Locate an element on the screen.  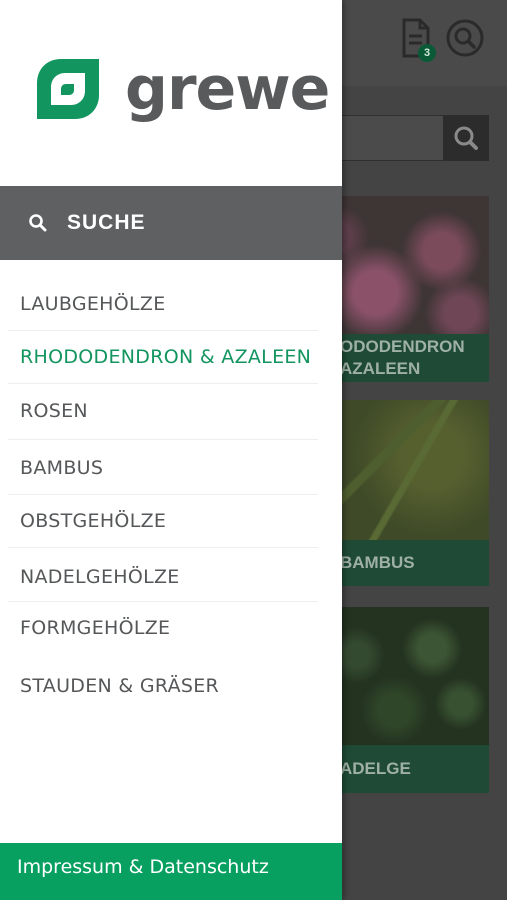
menu-item-laubgehoelze: LAUBGEHÖLZE is located at coordinates (163, 304).